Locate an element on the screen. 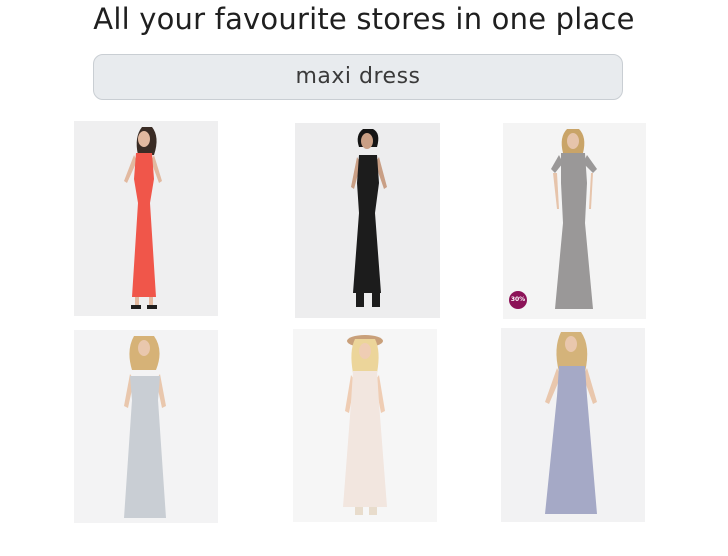 This screenshot has height=556, width=728. page-headline: All your favourite stores in one place is located at coordinates (364, 19).